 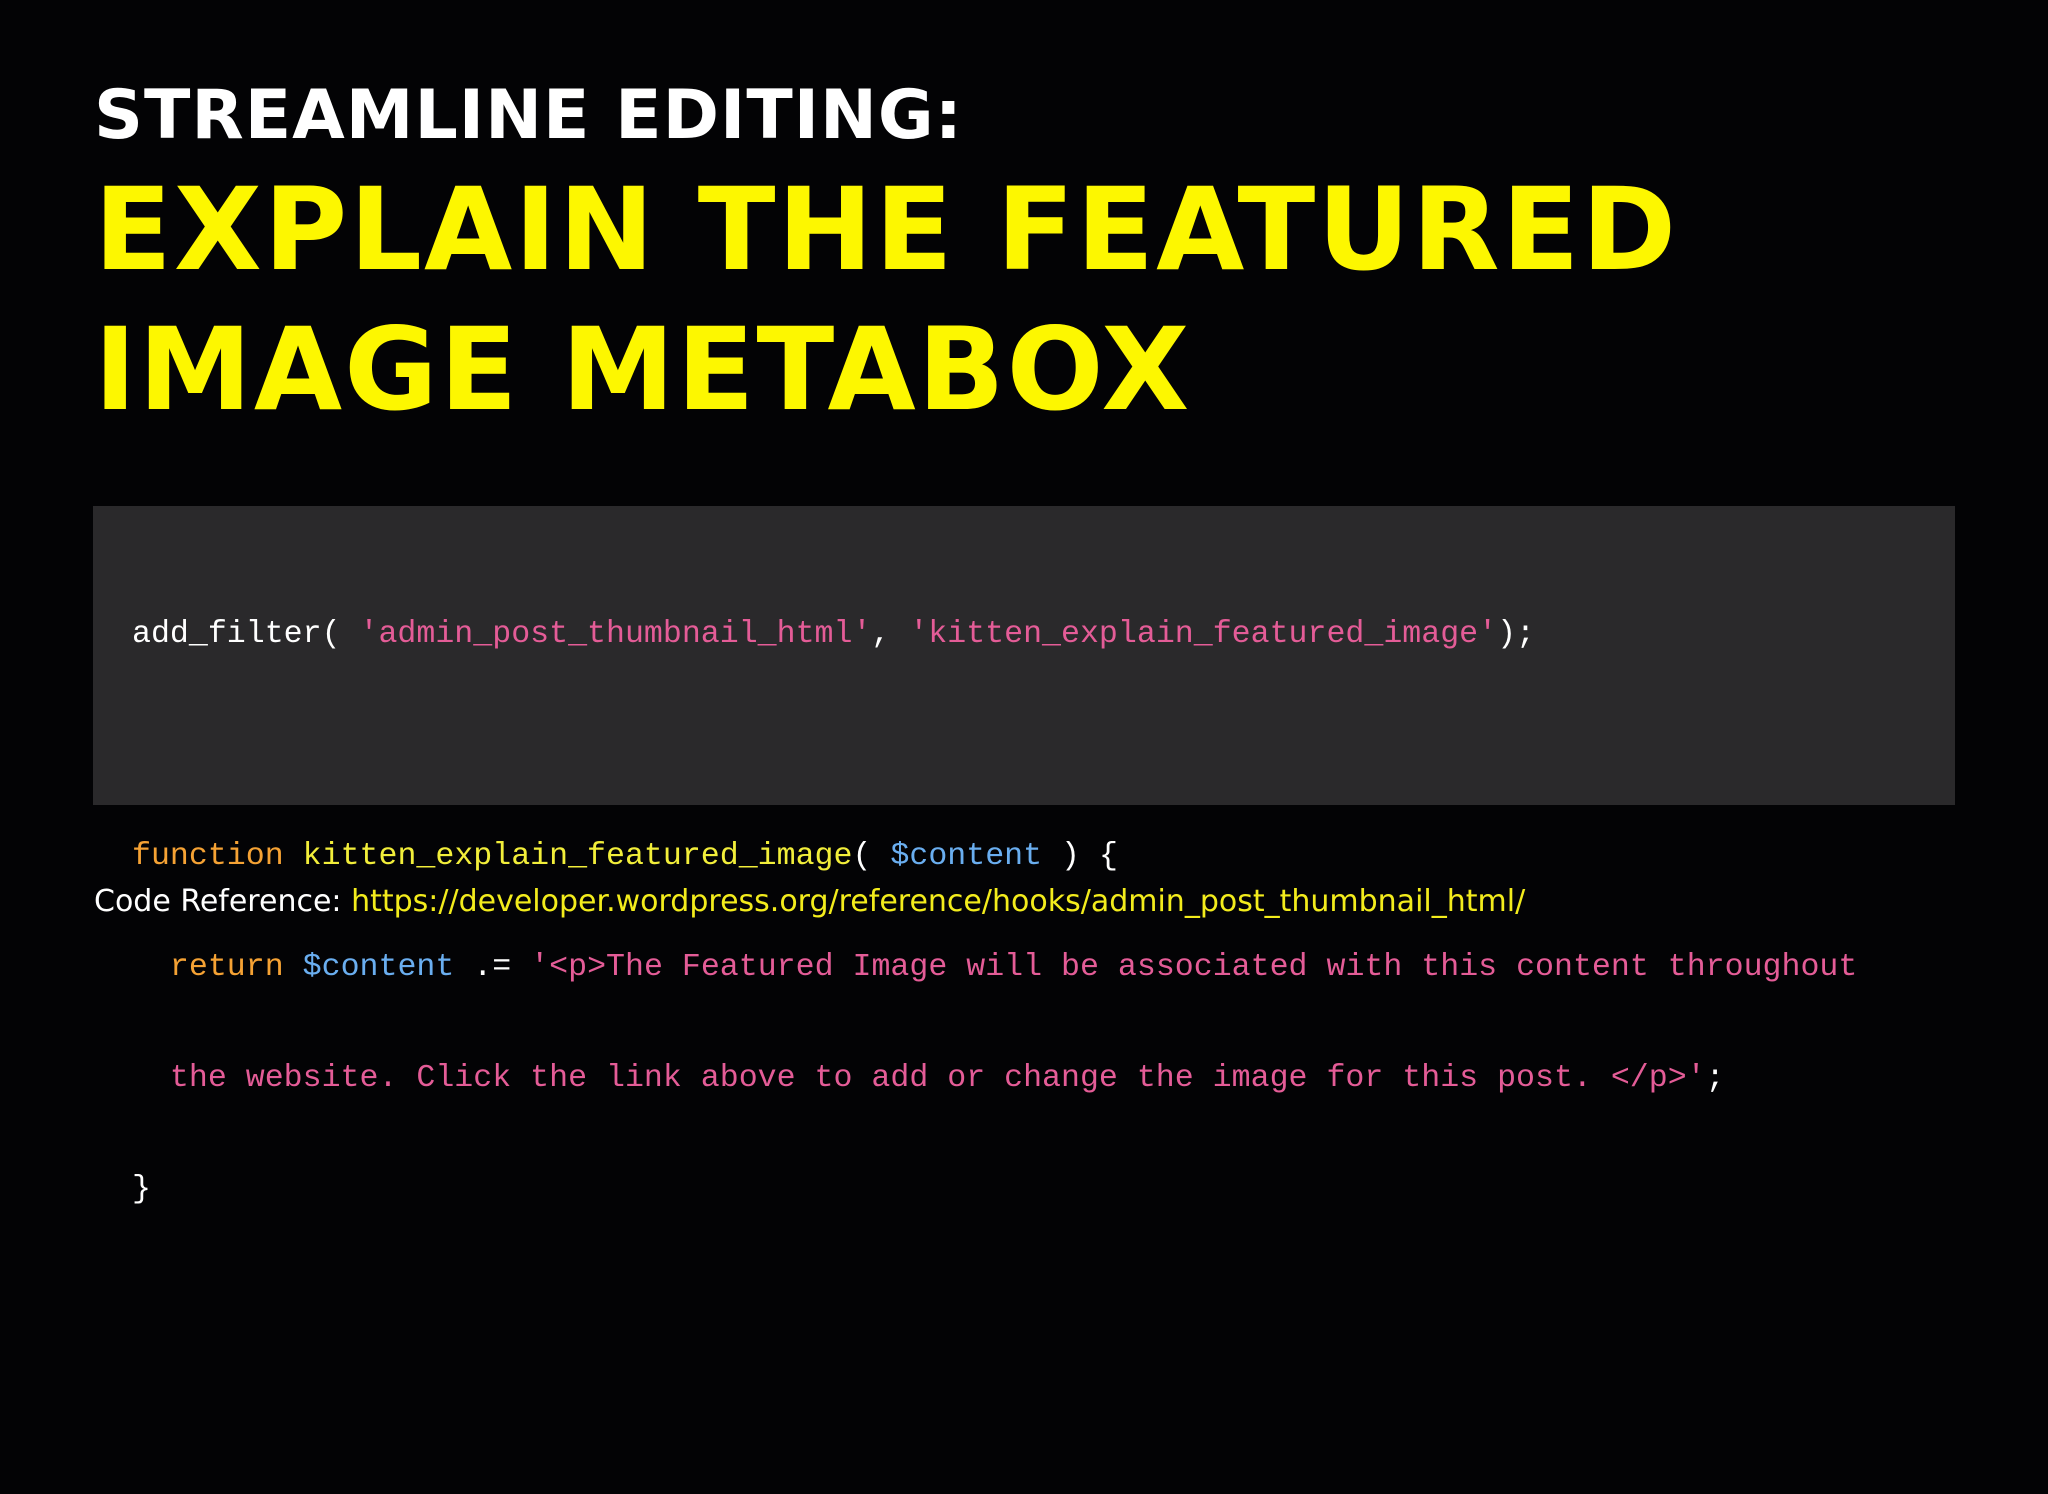 I want to click on code-function-name: kitten_explain_featured_image, so click(x=577, y=856).